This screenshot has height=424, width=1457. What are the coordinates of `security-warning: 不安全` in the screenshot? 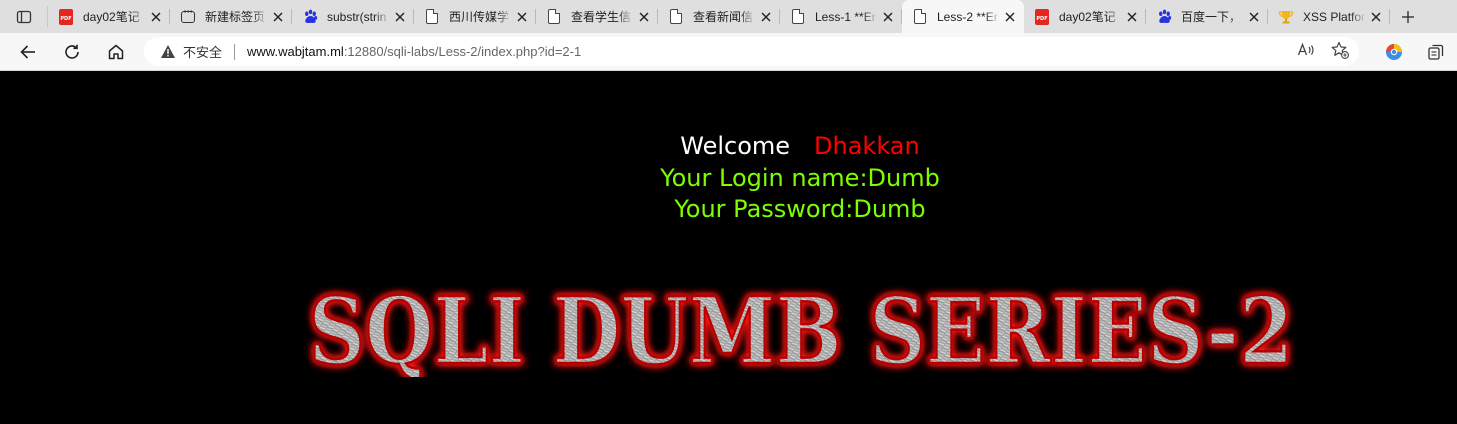 It's located at (191, 51).